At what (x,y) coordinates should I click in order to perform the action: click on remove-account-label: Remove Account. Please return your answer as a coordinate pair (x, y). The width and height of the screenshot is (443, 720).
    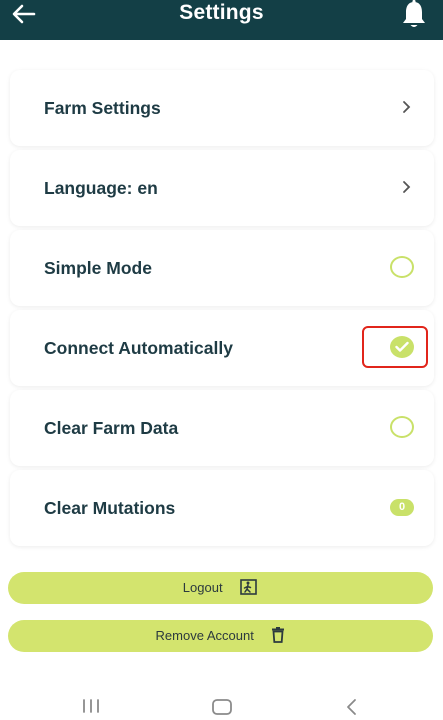
    Looking at the image, I should click on (204, 635).